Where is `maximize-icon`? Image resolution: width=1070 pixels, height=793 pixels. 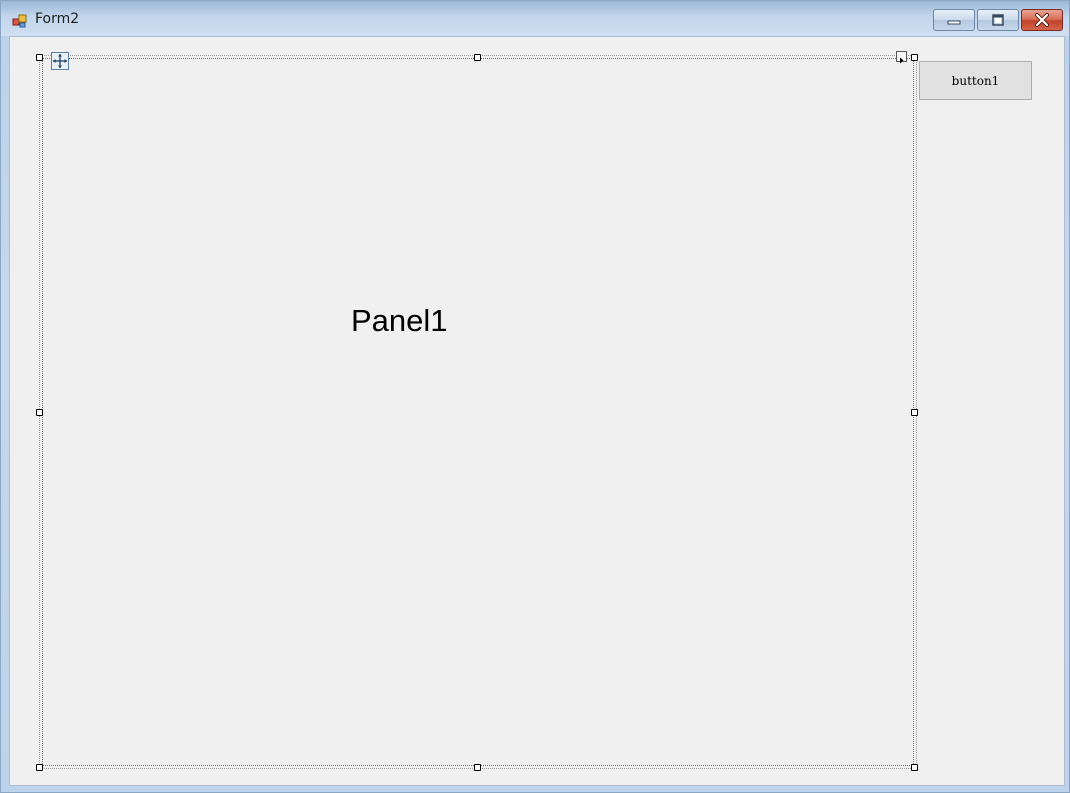 maximize-icon is located at coordinates (998, 20).